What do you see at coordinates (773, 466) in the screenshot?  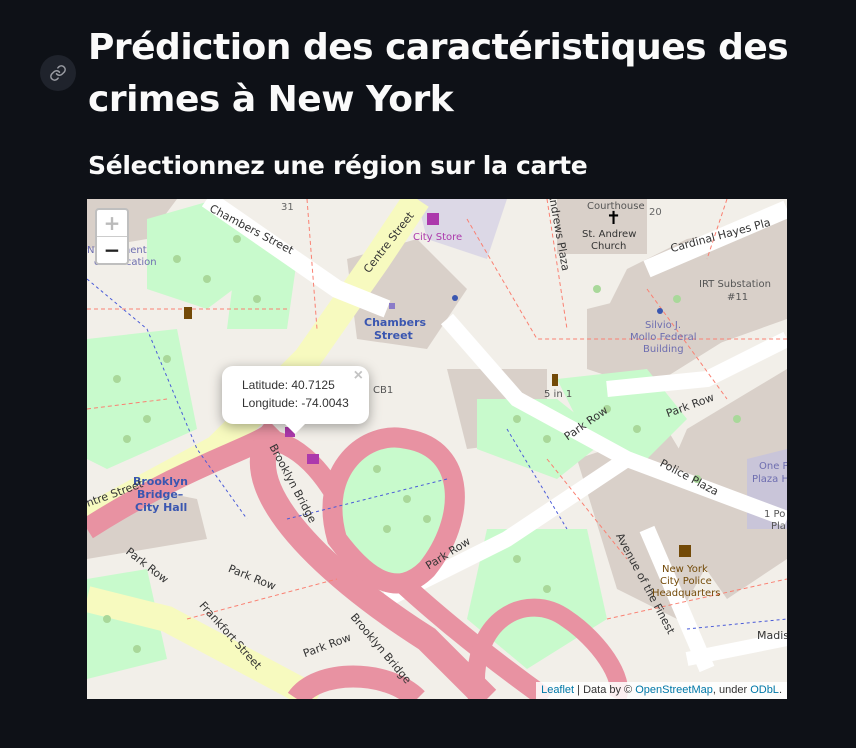 I see `label-one-police: One P` at bounding box center [773, 466].